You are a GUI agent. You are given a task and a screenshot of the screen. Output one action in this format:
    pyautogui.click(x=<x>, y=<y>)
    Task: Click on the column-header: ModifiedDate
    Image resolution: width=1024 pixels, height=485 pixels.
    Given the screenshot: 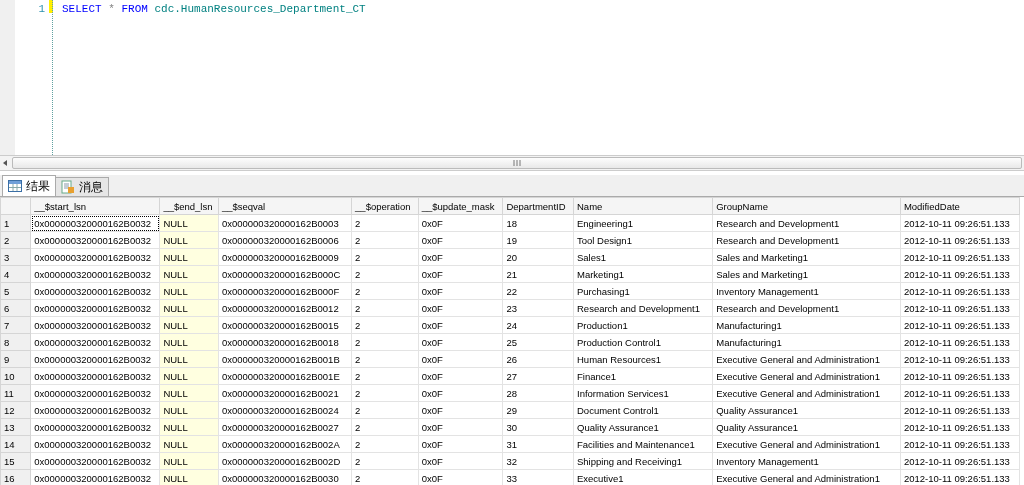 What is the action you would take?
    pyautogui.click(x=960, y=206)
    